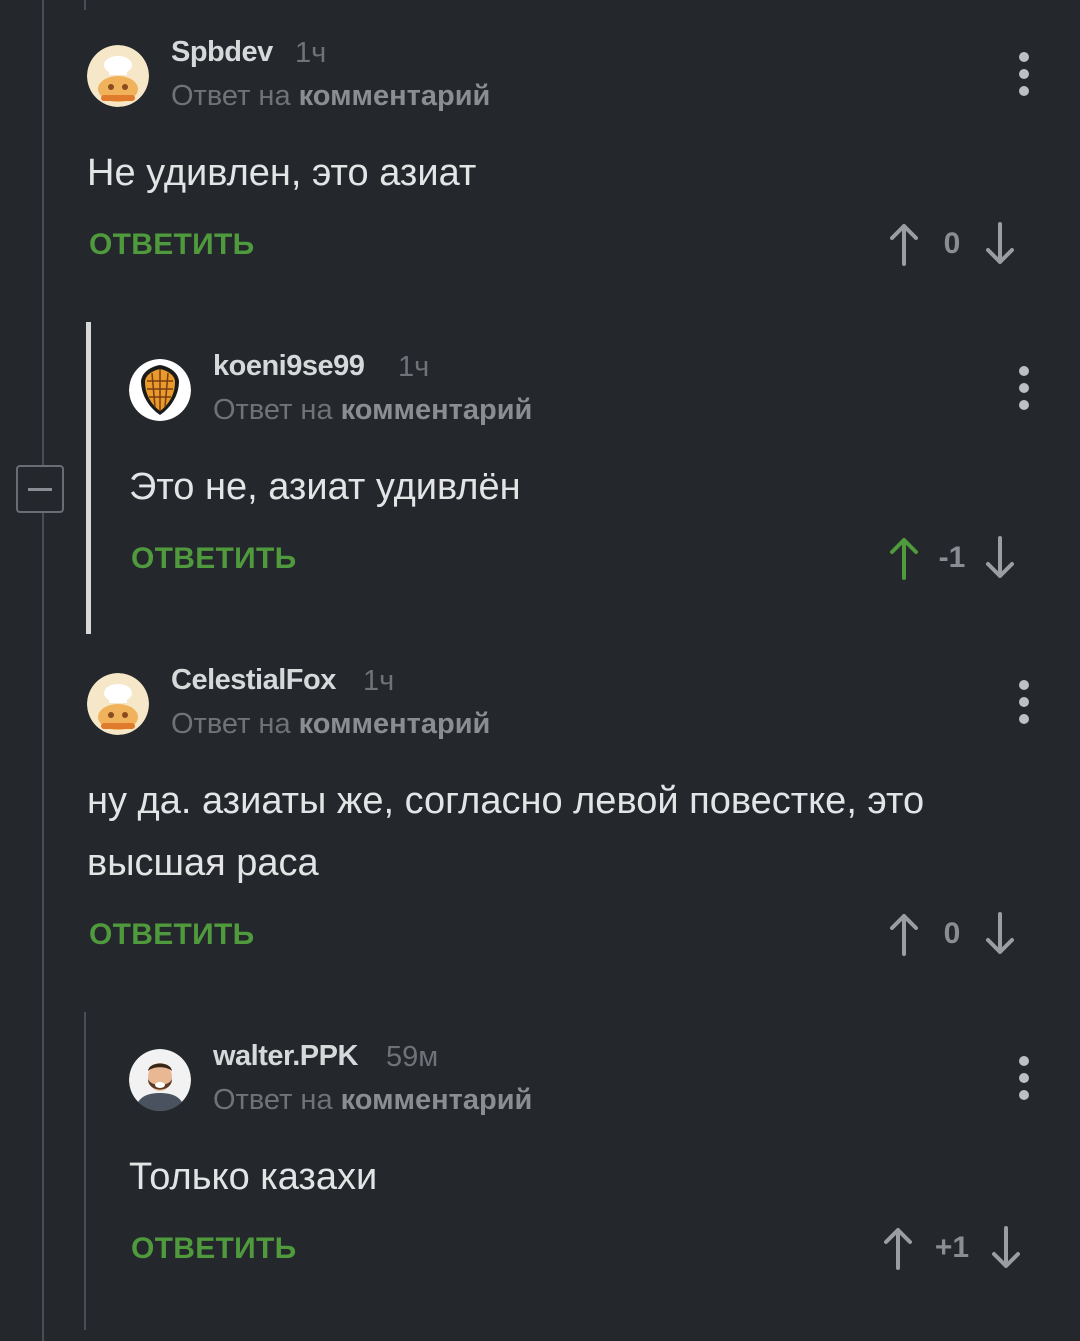 Image resolution: width=1080 pixels, height=1341 pixels. I want to click on comment-username: walter.PPK, so click(285, 1056).